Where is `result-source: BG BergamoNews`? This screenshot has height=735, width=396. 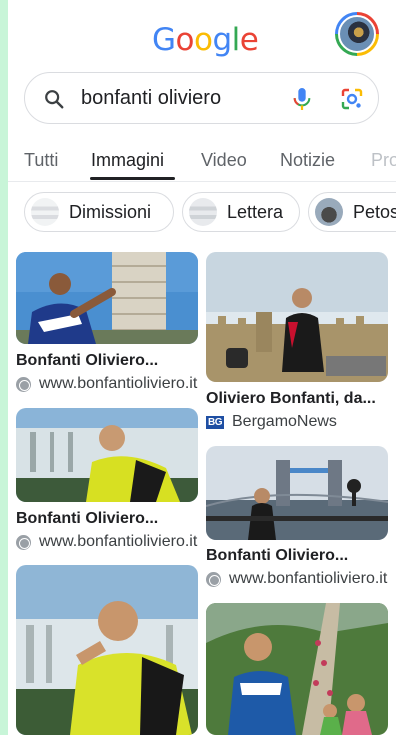
result-source: BG BergamoNews is located at coordinates (297, 422).